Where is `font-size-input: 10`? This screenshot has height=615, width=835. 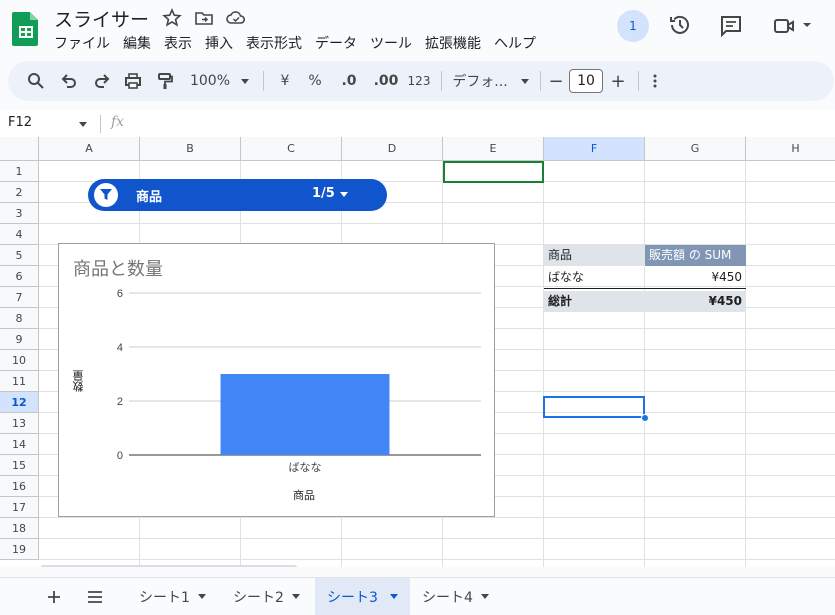
font-size-input: 10 is located at coordinates (586, 81).